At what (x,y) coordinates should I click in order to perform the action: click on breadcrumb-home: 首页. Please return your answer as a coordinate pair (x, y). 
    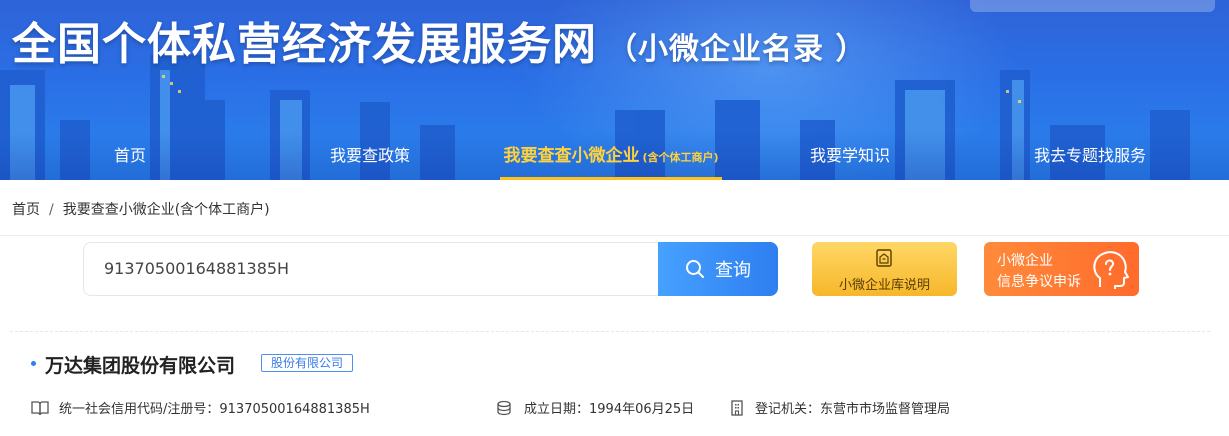
    Looking at the image, I should click on (26, 210).